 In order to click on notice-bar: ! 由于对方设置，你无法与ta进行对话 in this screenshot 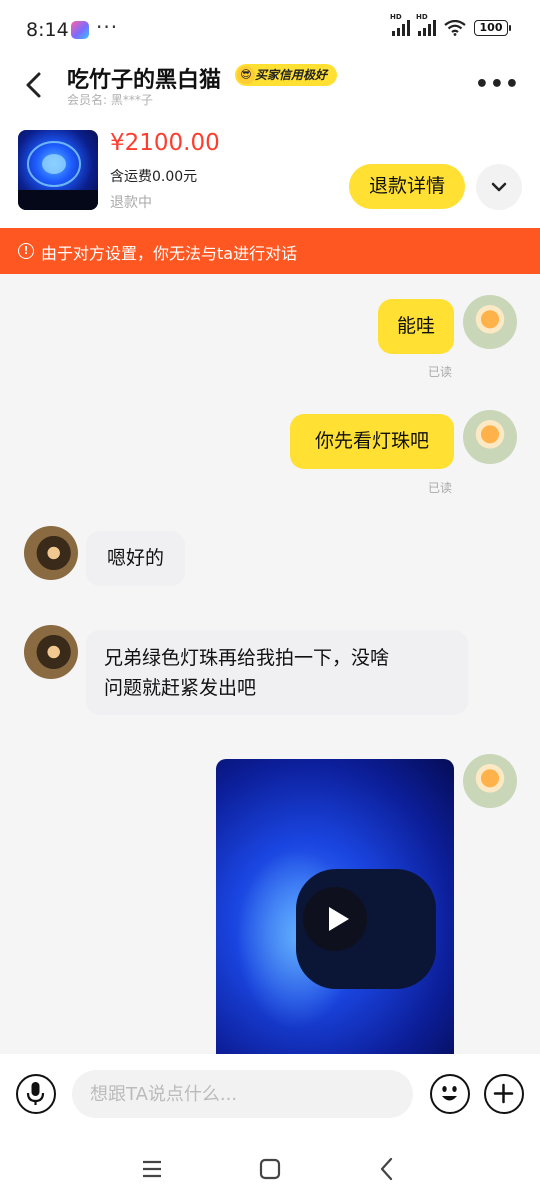, I will do `click(270, 251)`.